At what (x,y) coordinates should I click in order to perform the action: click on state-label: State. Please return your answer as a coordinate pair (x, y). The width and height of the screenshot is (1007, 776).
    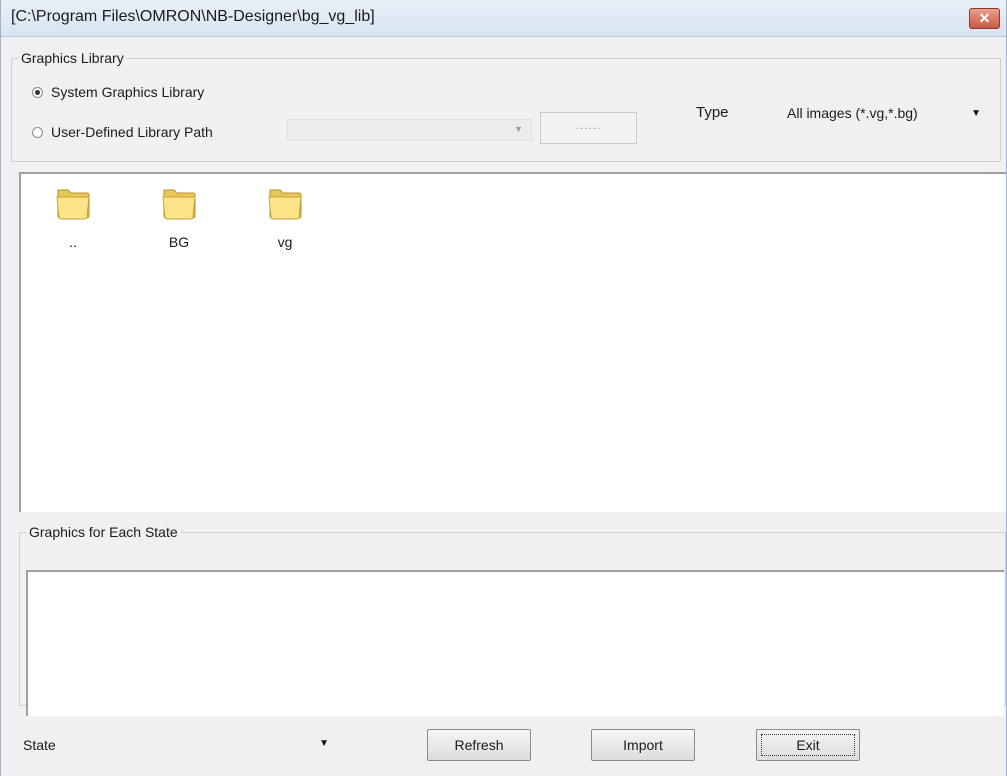
    Looking at the image, I should click on (39, 745).